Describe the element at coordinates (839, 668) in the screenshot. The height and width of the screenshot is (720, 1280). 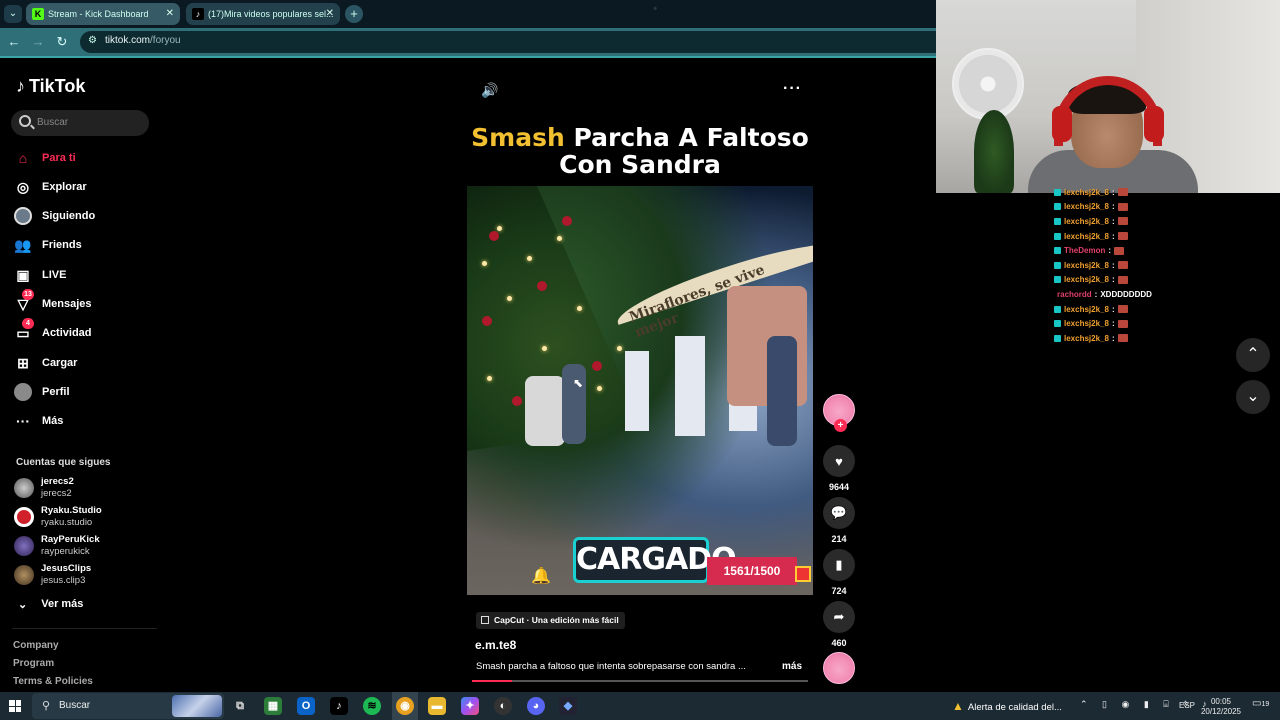
I see `music-disc-button` at that location.